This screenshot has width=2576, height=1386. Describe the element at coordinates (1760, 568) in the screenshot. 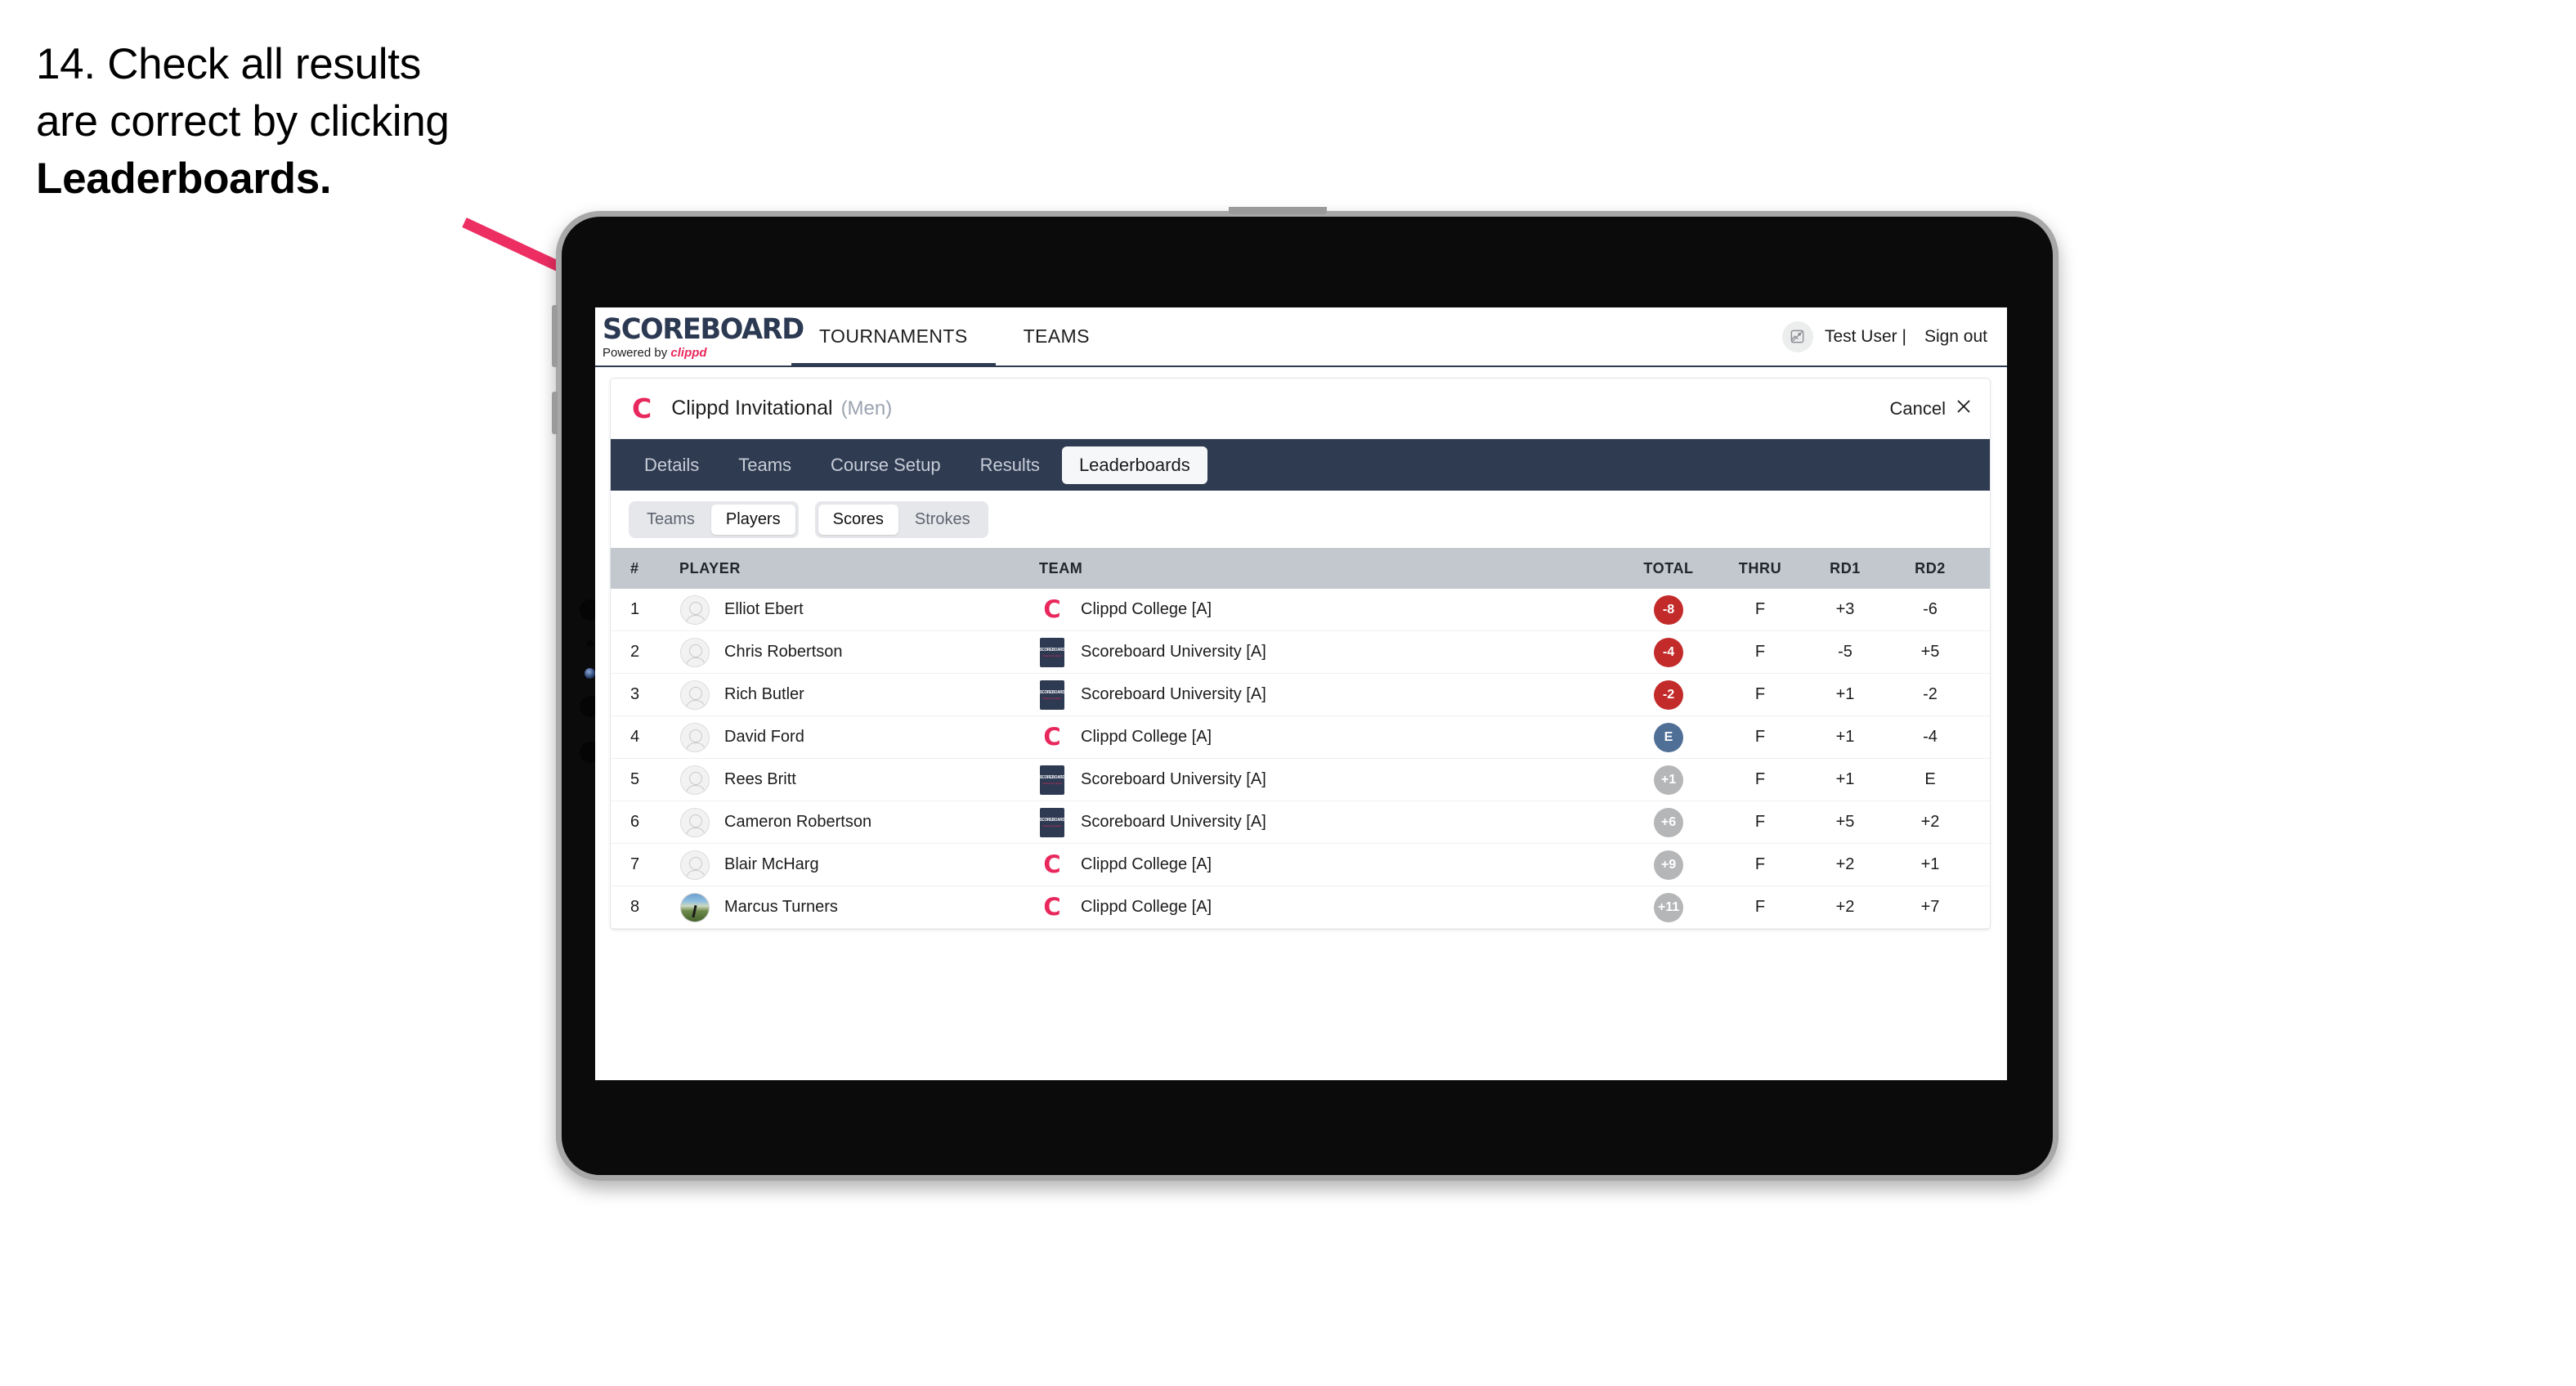

I see `column-header-thru: THRU` at that location.